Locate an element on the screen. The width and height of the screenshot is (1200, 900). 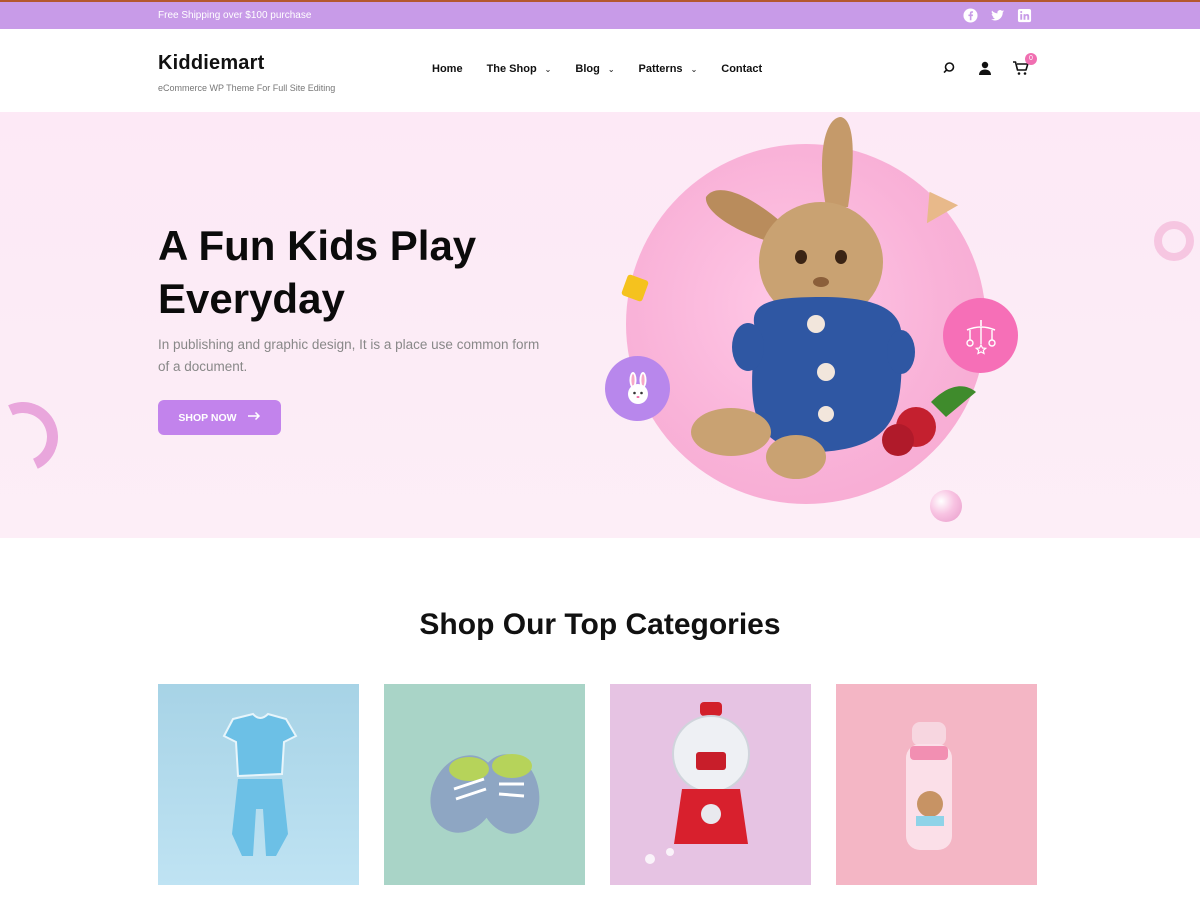
nav-item-contact: Contact is located at coordinates (741, 69).